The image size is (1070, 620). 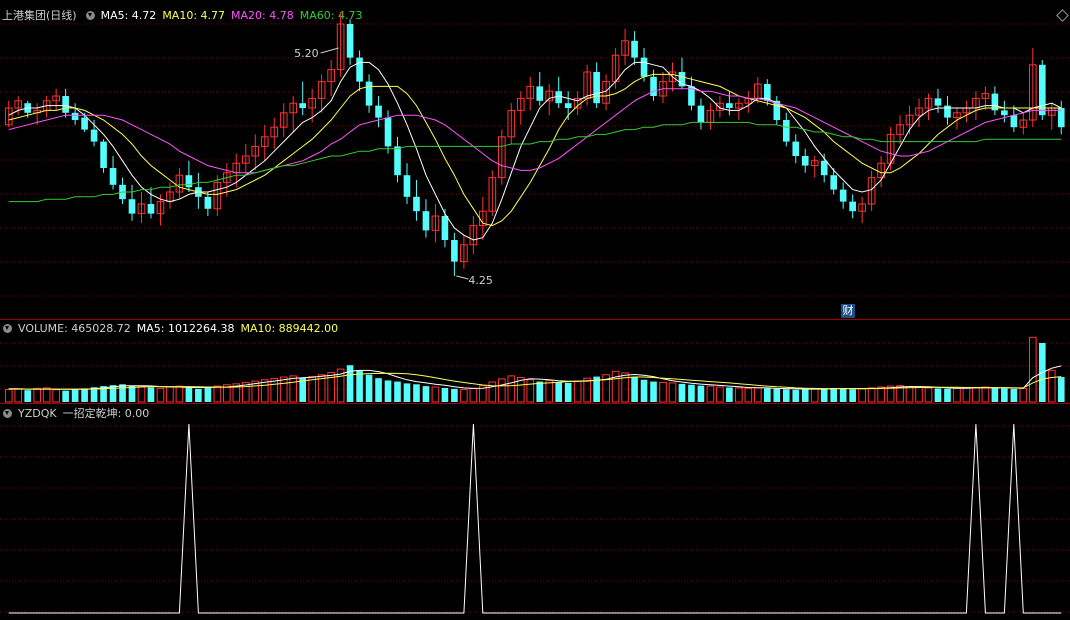 What do you see at coordinates (306, 53) in the screenshot?
I see `high-price-label: 5.20` at bounding box center [306, 53].